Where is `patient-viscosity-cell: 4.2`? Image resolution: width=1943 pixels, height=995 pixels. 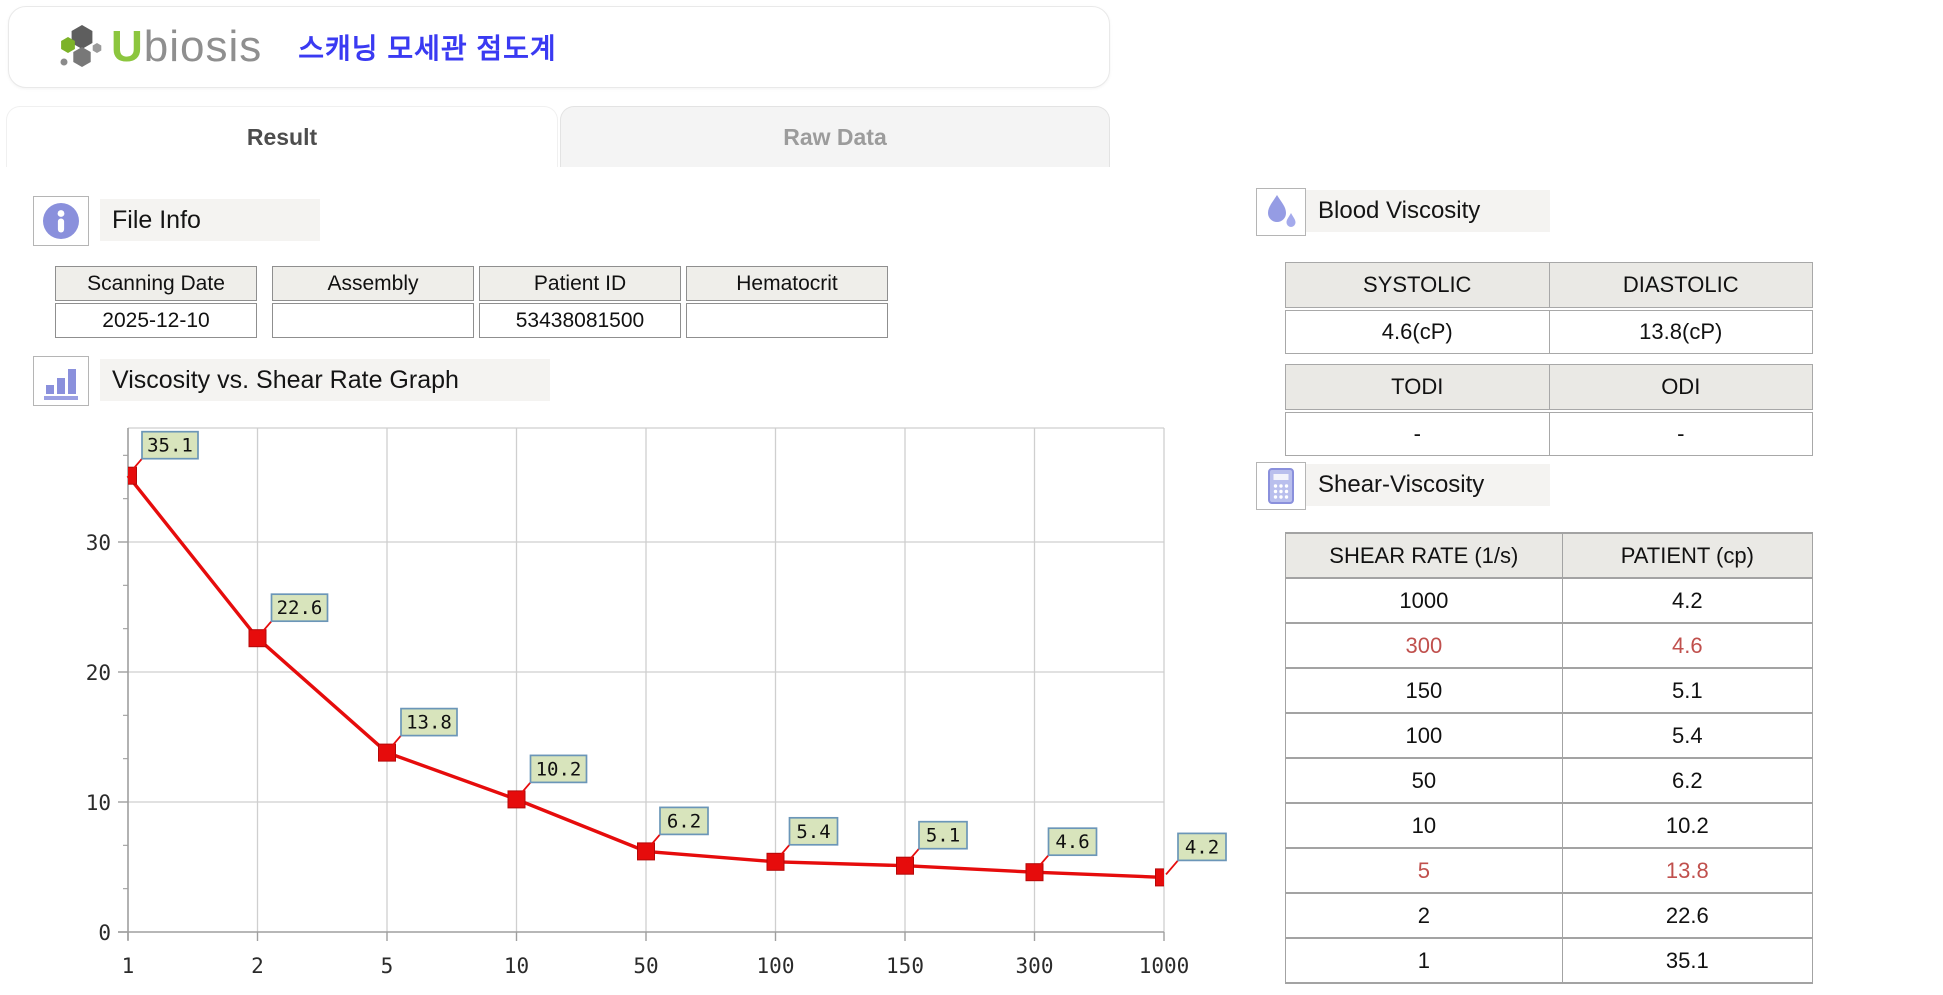
patient-viscosity-cell: 4.2 is located at coordinates (1687, 600).